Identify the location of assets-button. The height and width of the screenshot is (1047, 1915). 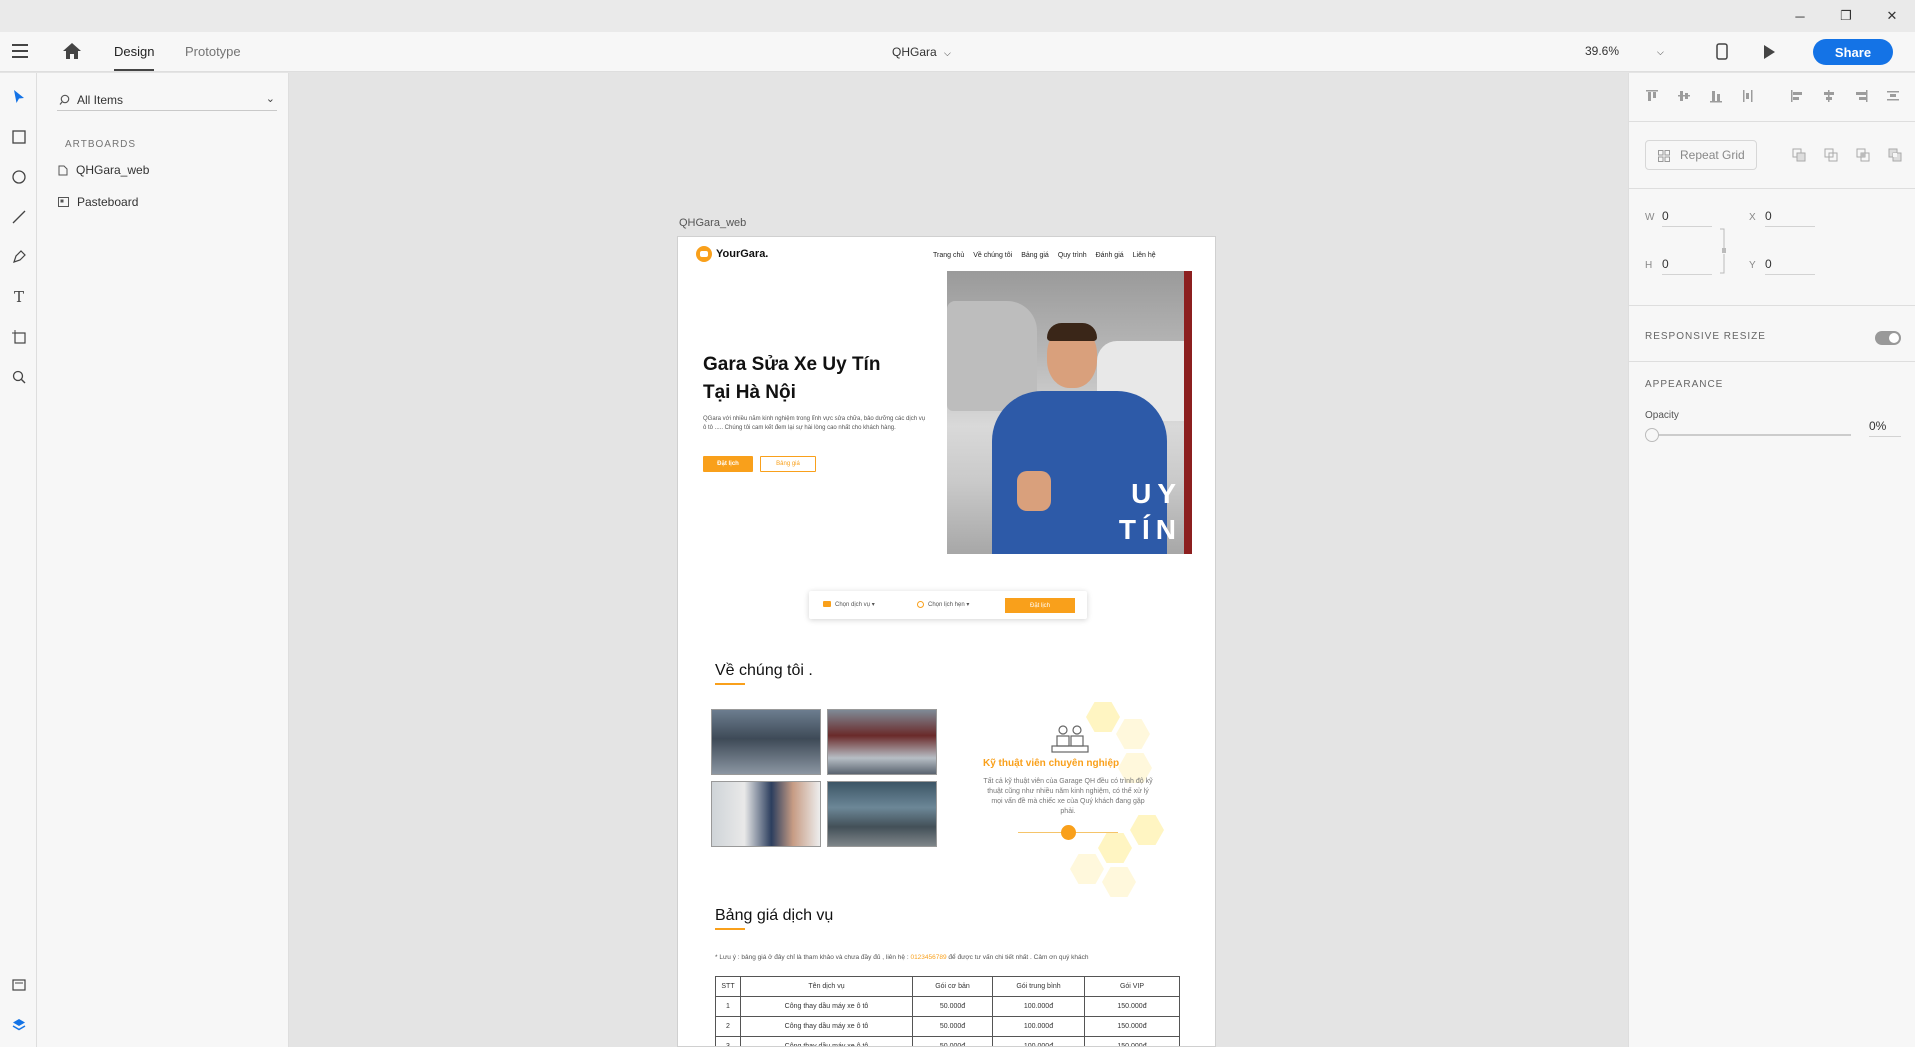
(19, 985).